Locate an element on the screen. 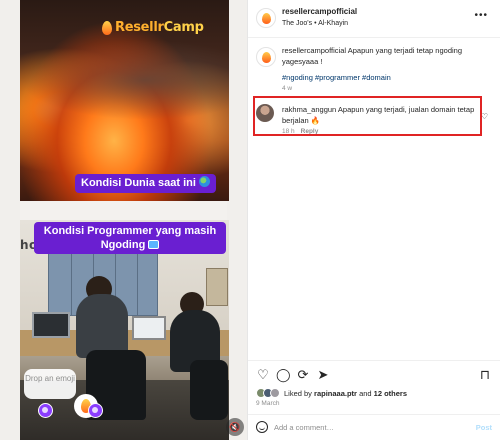 This screenshot has width=500, height=440. bookmark-icon: ⊓ is located at coordinates (485, 375).